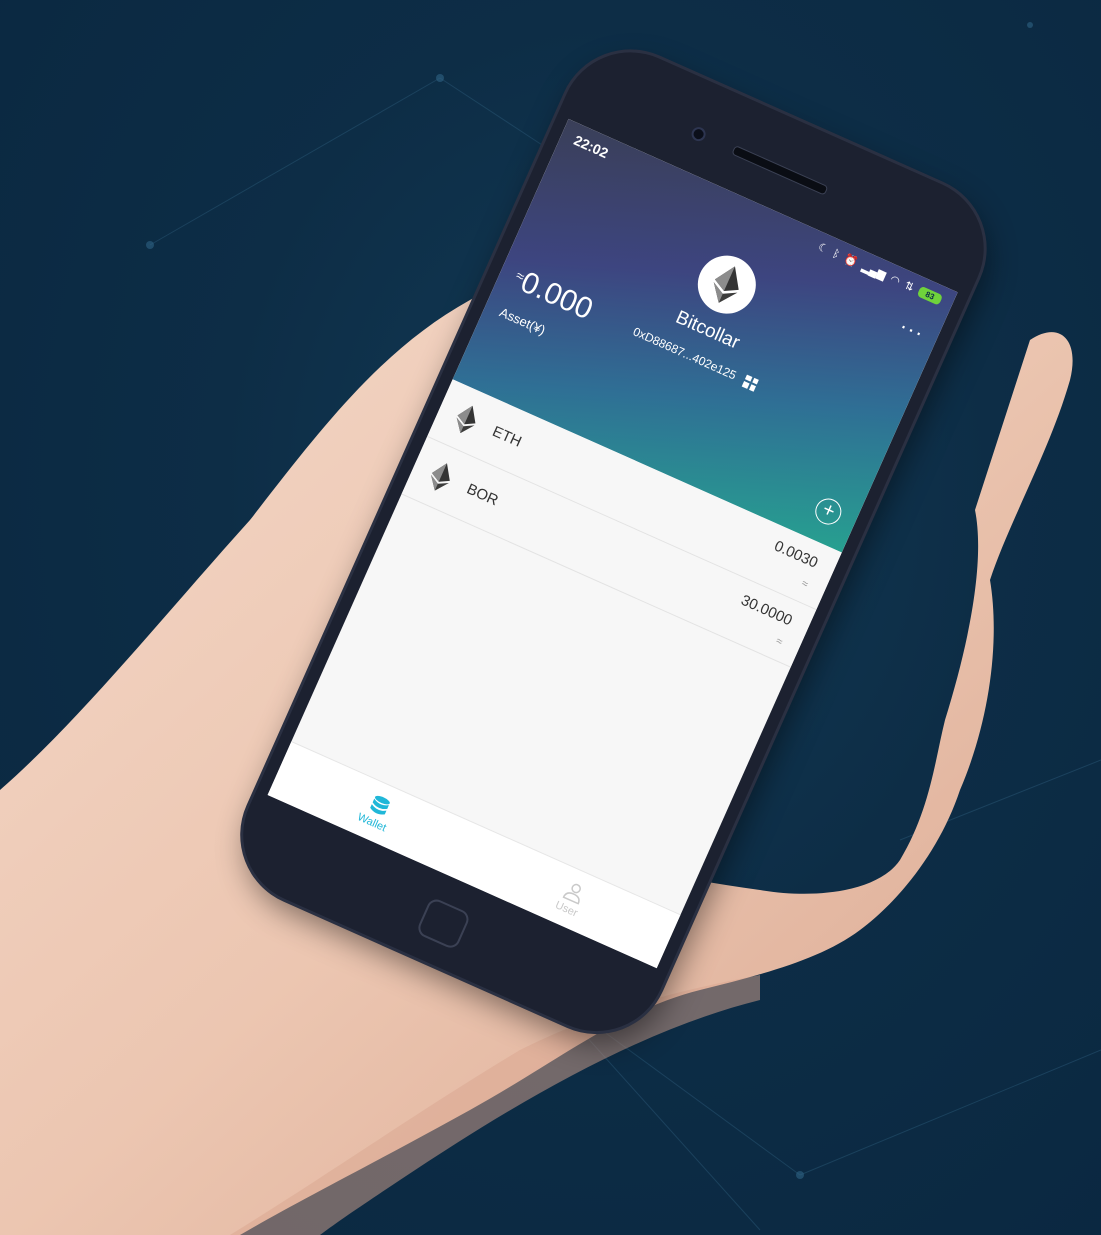  I want to click on battery-indicator: 83, so click(930, 295).